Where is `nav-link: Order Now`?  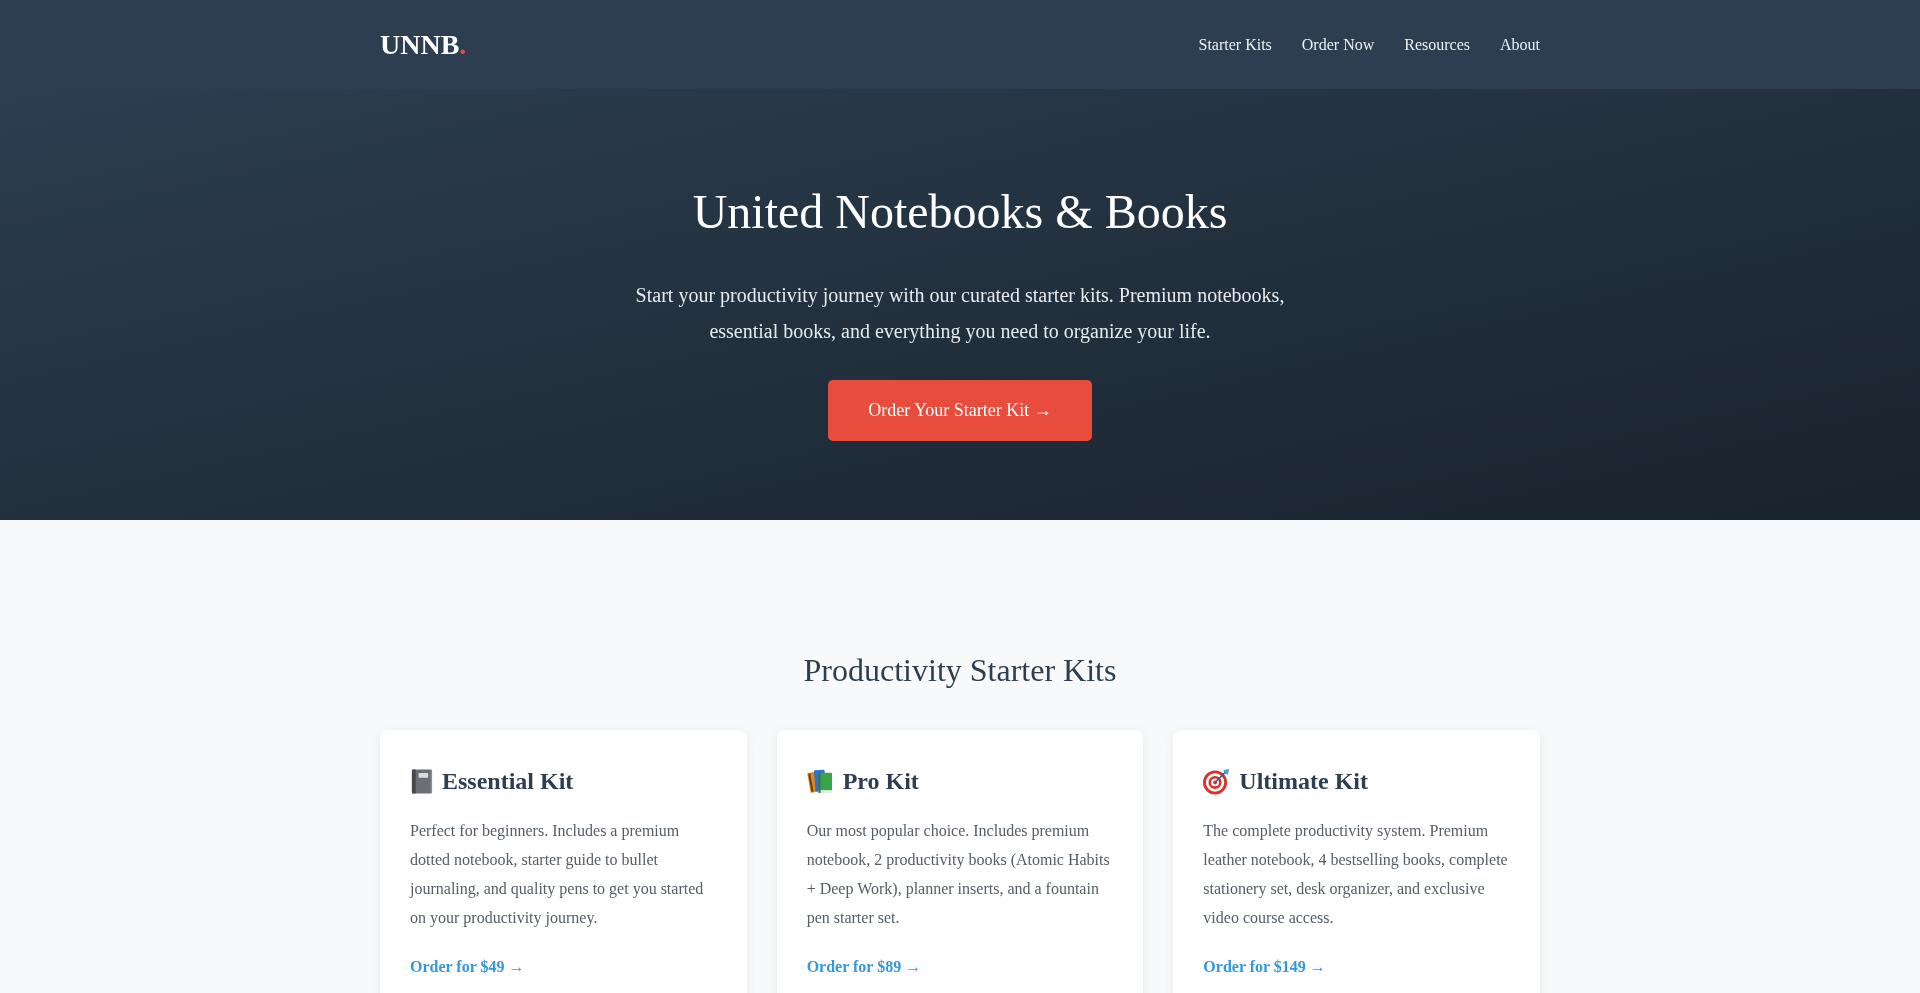
nav-link: Order Now is located at coordinates (1338, 44).